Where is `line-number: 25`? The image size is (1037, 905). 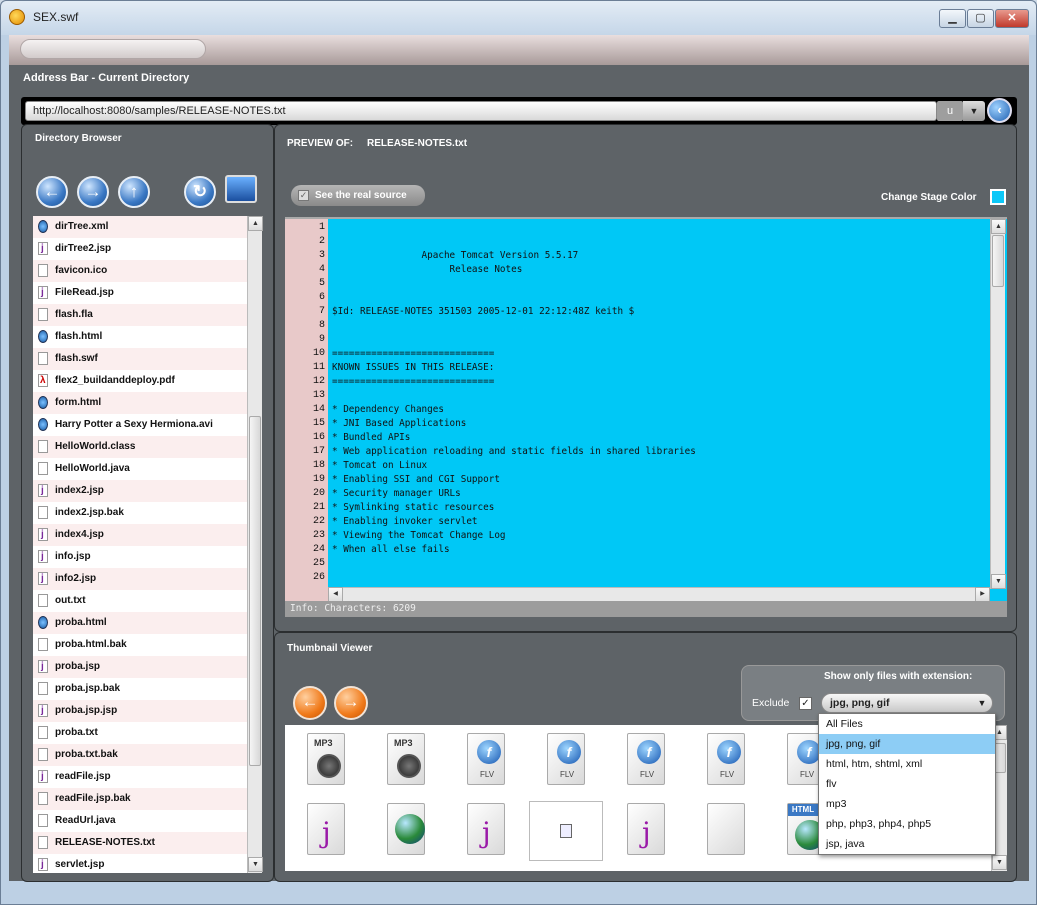 line-number: 25 is located at coordinates (318, 563).